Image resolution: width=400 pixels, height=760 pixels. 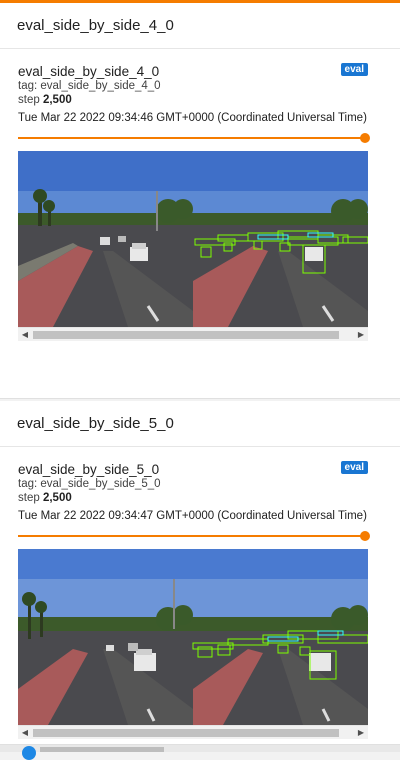 What do you see at coordinates (102, 749) in the screenshot?
I see `status-segment` at bounding box center [102, 749].